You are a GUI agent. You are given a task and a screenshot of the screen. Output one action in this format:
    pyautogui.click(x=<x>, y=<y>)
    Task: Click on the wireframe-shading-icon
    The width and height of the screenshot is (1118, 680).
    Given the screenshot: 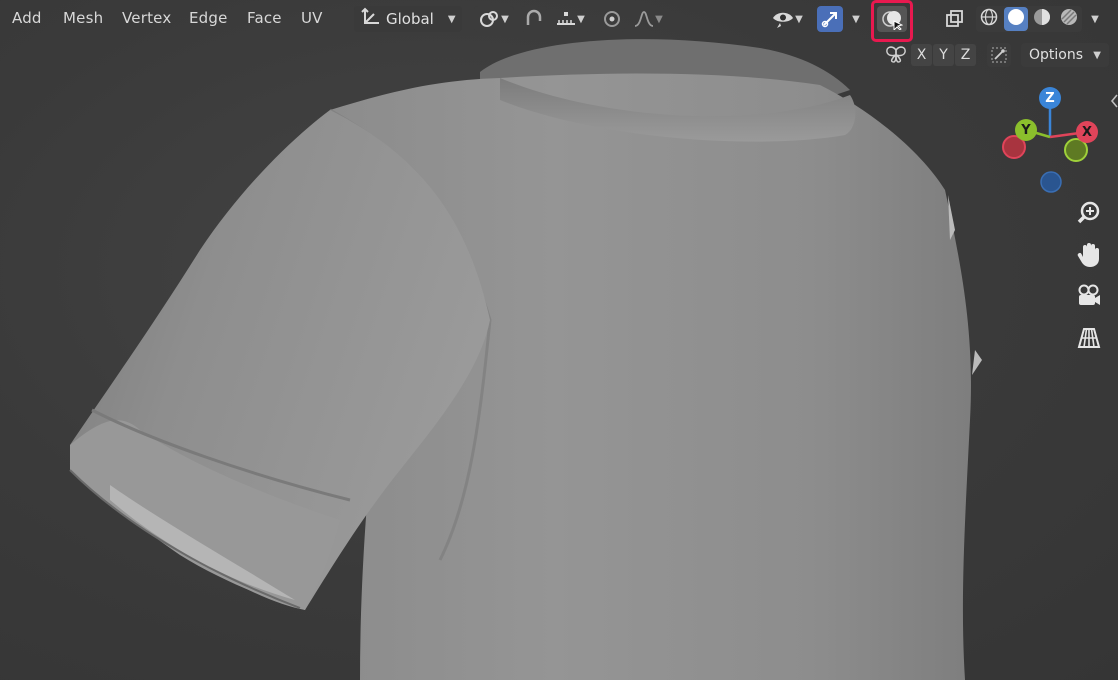 What is the action you would take?
    pyautogui.click(x=989, y=19)
    